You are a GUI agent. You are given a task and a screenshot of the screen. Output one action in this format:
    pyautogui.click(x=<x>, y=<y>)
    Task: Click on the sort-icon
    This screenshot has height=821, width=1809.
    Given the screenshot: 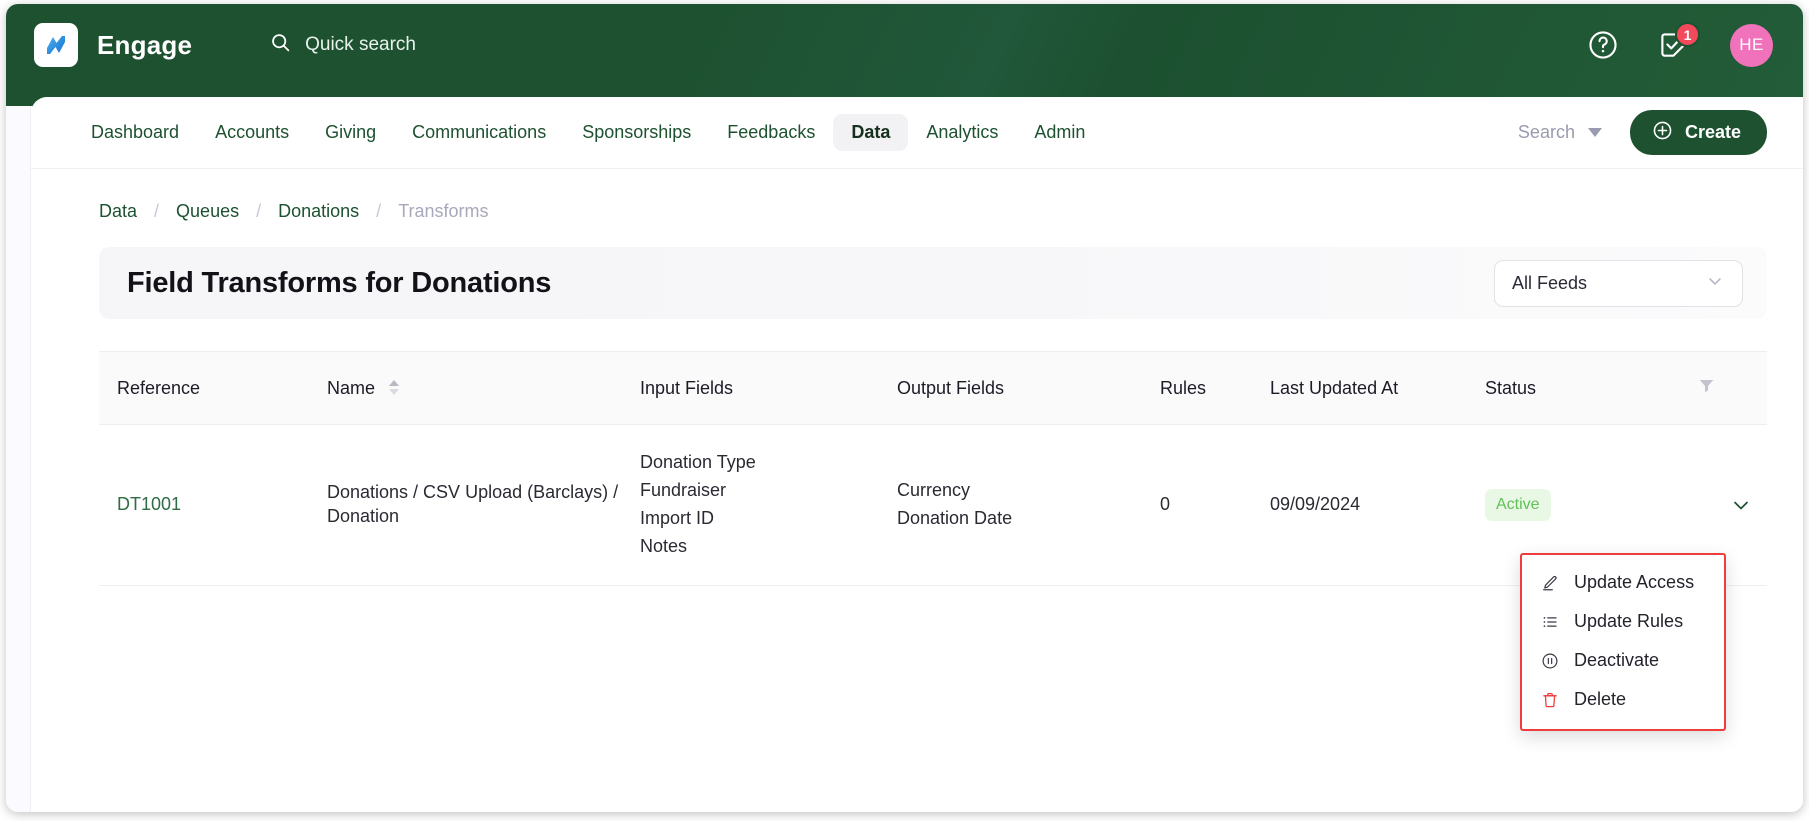 What is the action you would take?
    pyautogui.click(x=394, y=388)
    